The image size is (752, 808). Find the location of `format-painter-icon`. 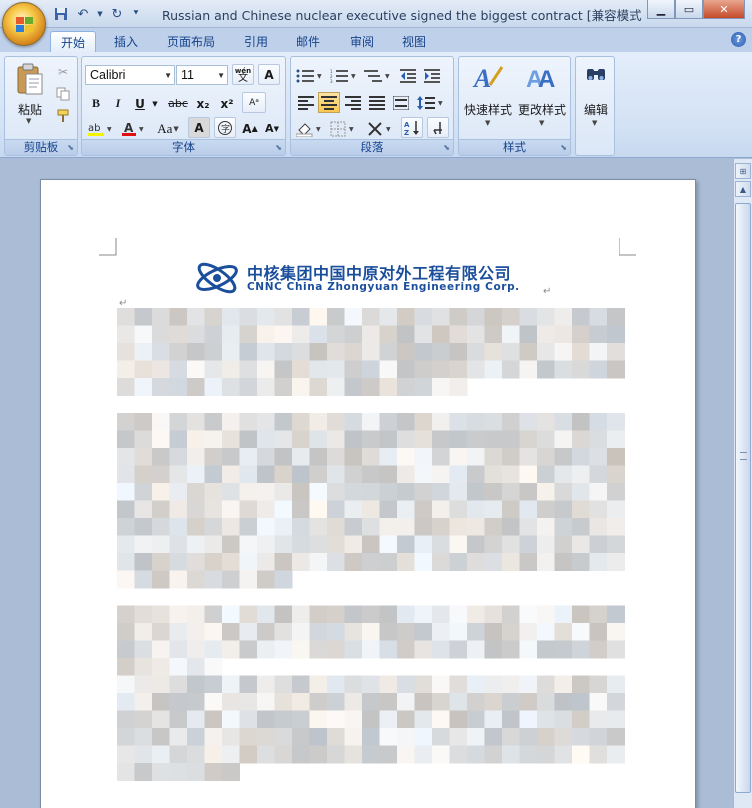

format-painter-icon is located at coordinates (63, 115).